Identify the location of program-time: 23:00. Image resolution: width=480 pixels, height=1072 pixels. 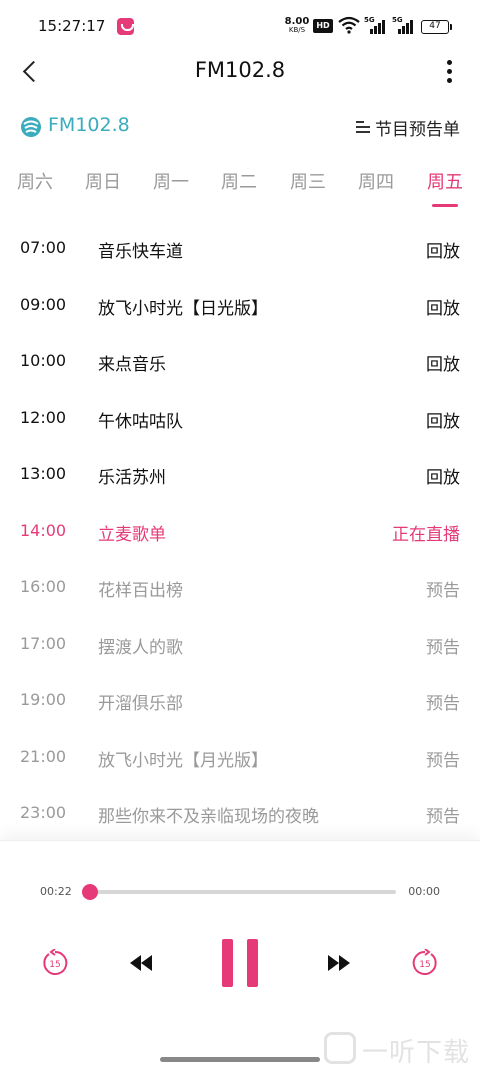
(43, 812).